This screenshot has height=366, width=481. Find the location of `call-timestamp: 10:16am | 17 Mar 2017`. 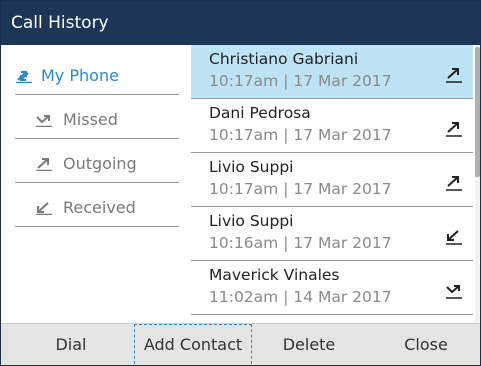

call-timestamp: 10:16am | 17 Mar 2017 is located at coordinates (300, 243).